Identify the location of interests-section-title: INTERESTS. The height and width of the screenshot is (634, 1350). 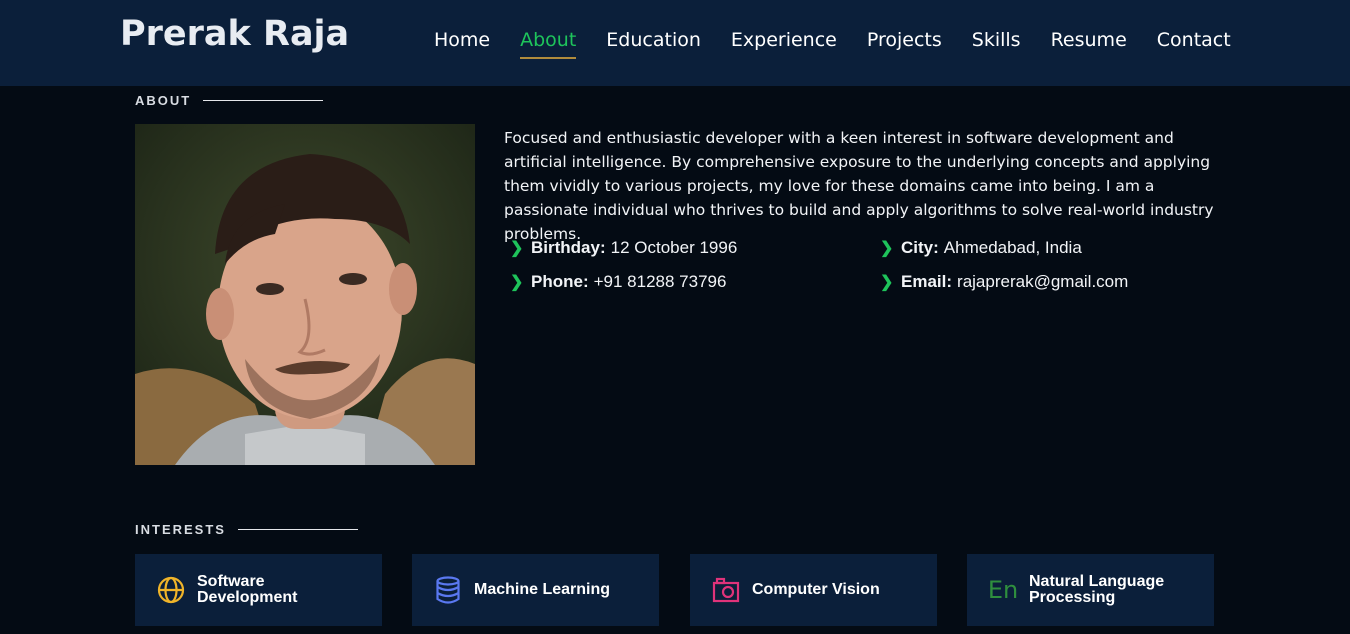
(246, 529).